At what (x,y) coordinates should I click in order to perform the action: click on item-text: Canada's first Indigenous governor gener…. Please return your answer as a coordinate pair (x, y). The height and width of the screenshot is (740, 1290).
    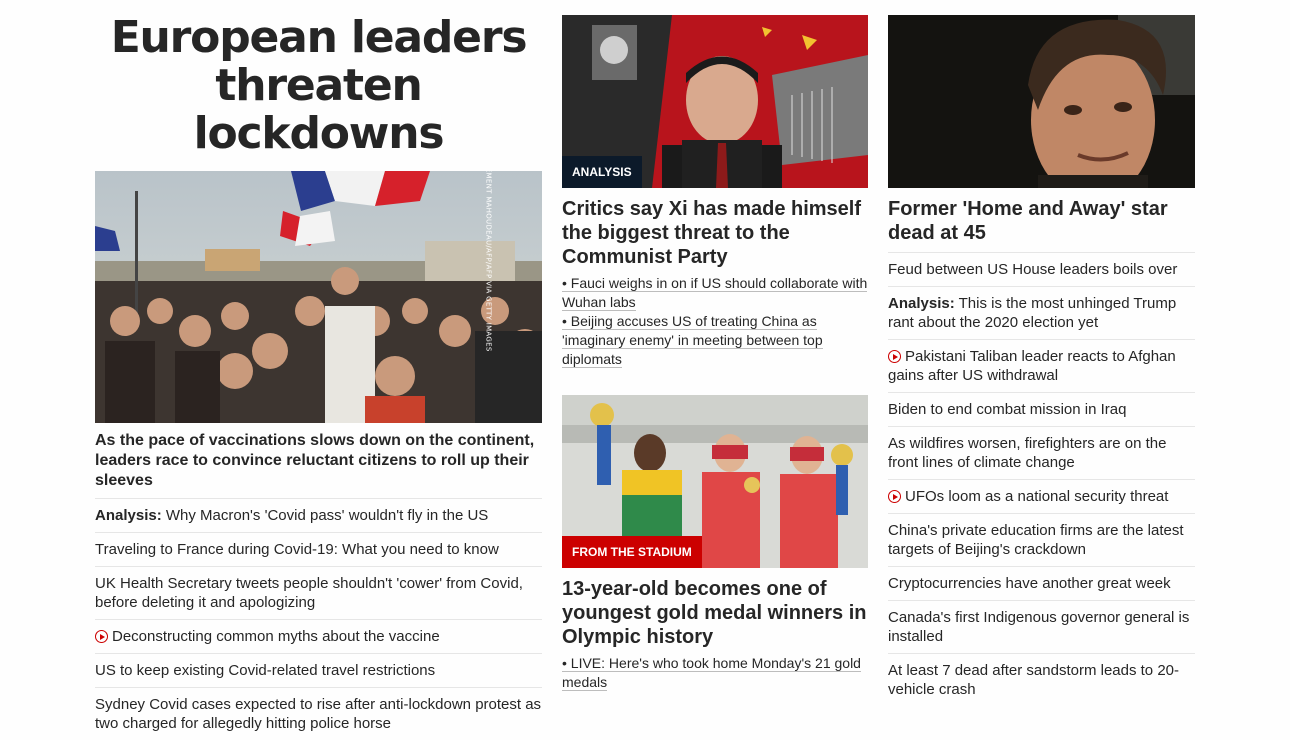
    Looking at the image, I should click on (1039, 627).